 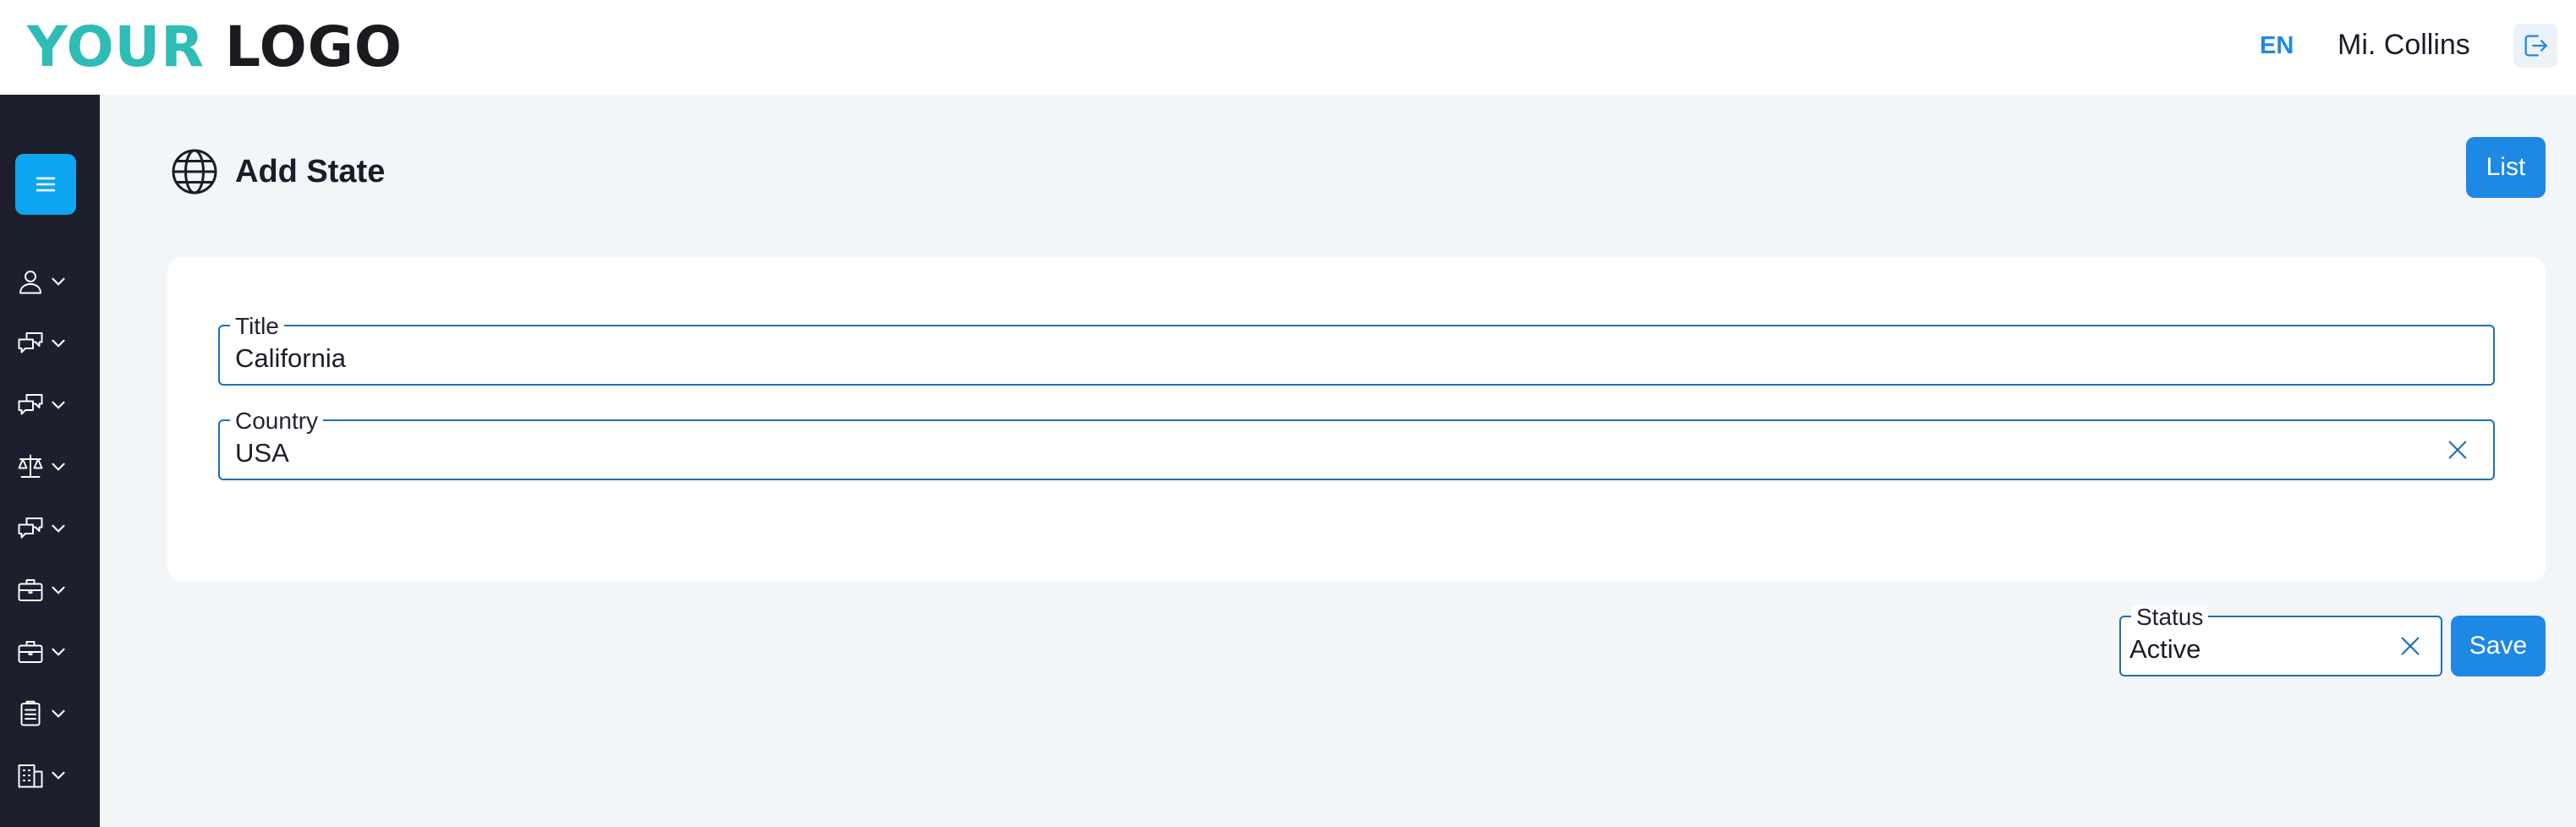 I want to click on page-title: Add State, so click(x=310, y=171).